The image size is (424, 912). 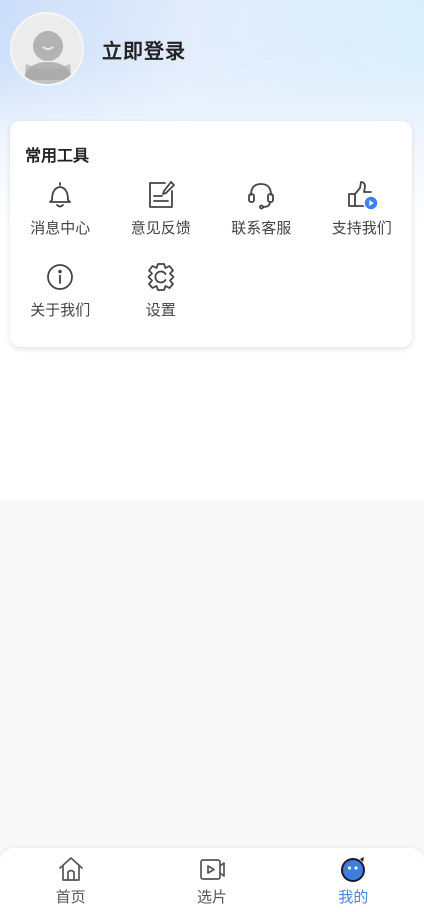 What do you see at coordinates (161, 297) in the screenshot?
I see `tool-settings: 设置` at bounding box center [161, 297].